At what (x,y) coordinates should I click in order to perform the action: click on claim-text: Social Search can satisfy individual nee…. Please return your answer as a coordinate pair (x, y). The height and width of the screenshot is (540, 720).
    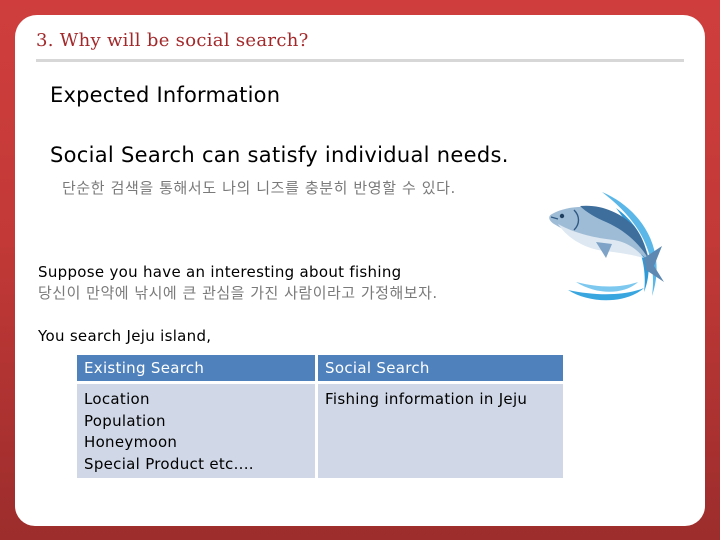
    Looking at the image, I should click on (279, 155).